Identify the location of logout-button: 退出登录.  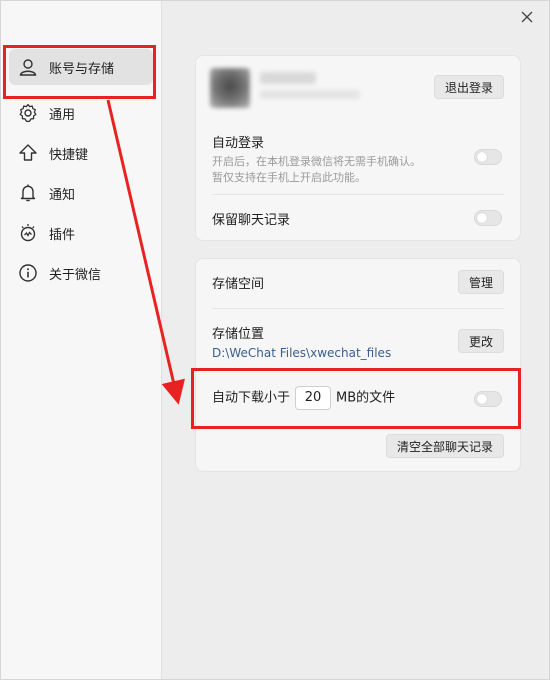
(468, 87).